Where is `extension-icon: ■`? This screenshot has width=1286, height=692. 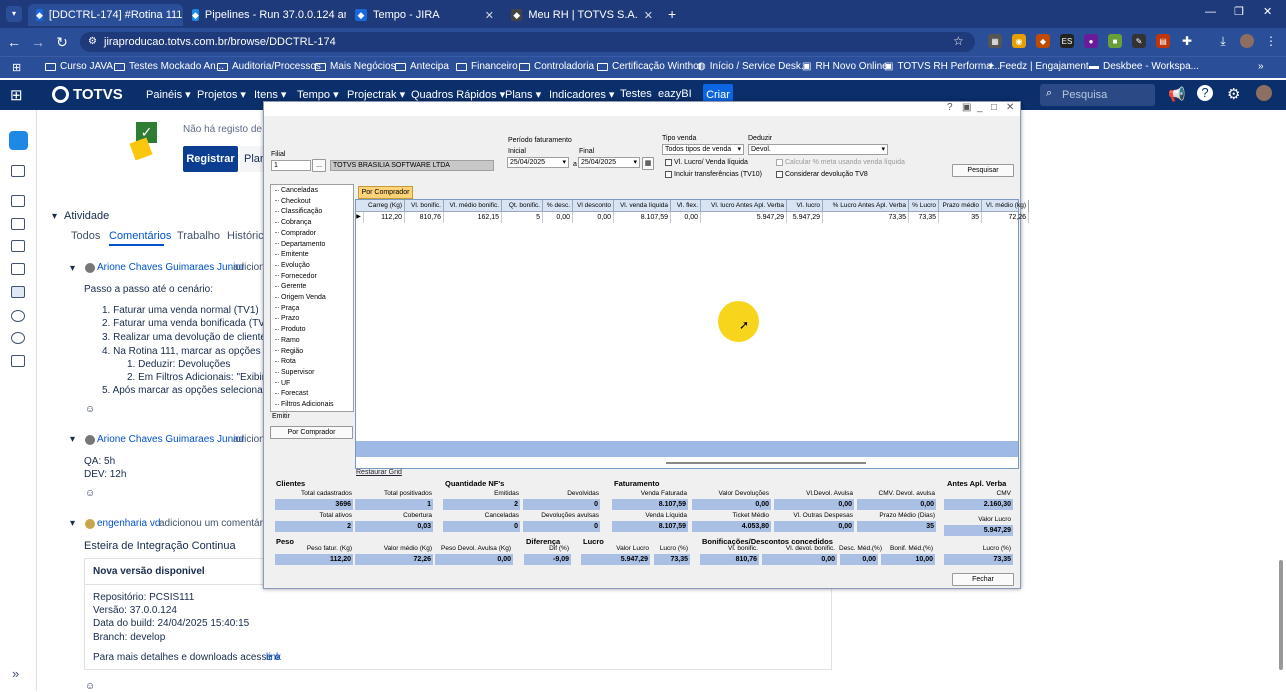 extension-icon: ■ is located at coordinates (1115, 41).